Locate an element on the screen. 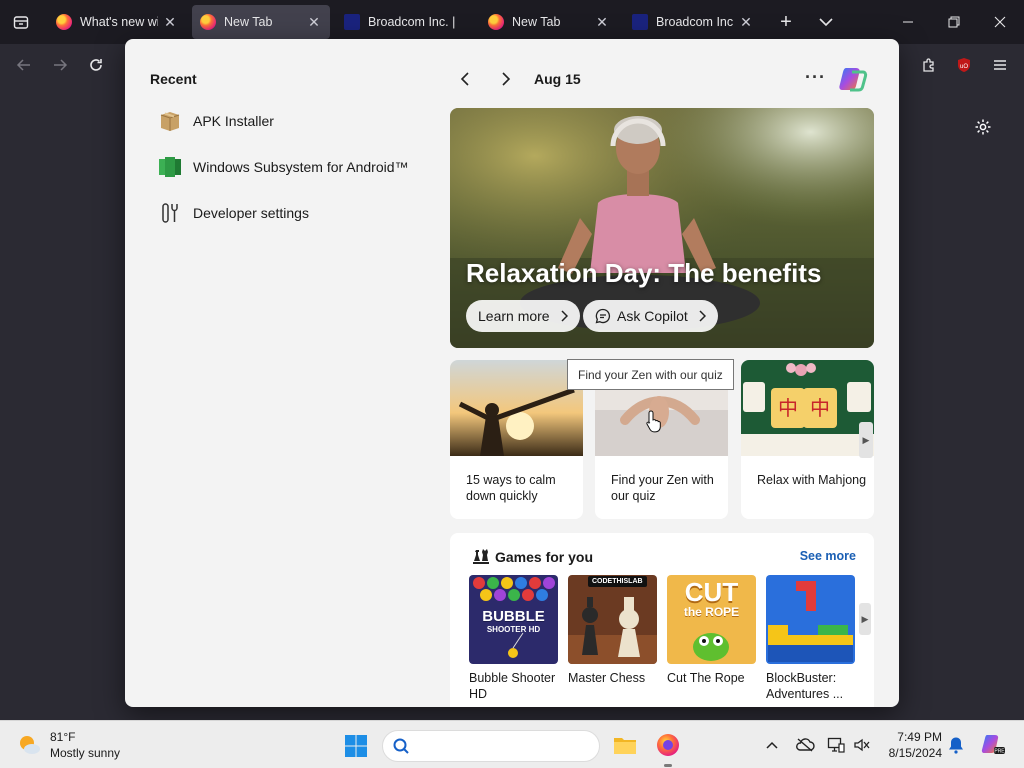 The image size is (1024, 768). app-menu-button is located at coordinates (1000, 65).